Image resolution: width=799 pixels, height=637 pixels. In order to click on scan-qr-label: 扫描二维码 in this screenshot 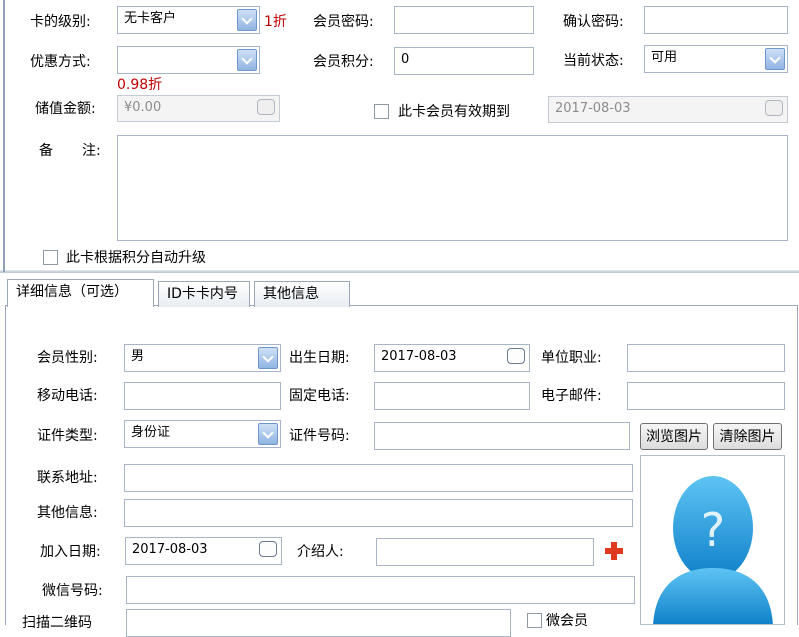, I will do `click(57, 623)`.